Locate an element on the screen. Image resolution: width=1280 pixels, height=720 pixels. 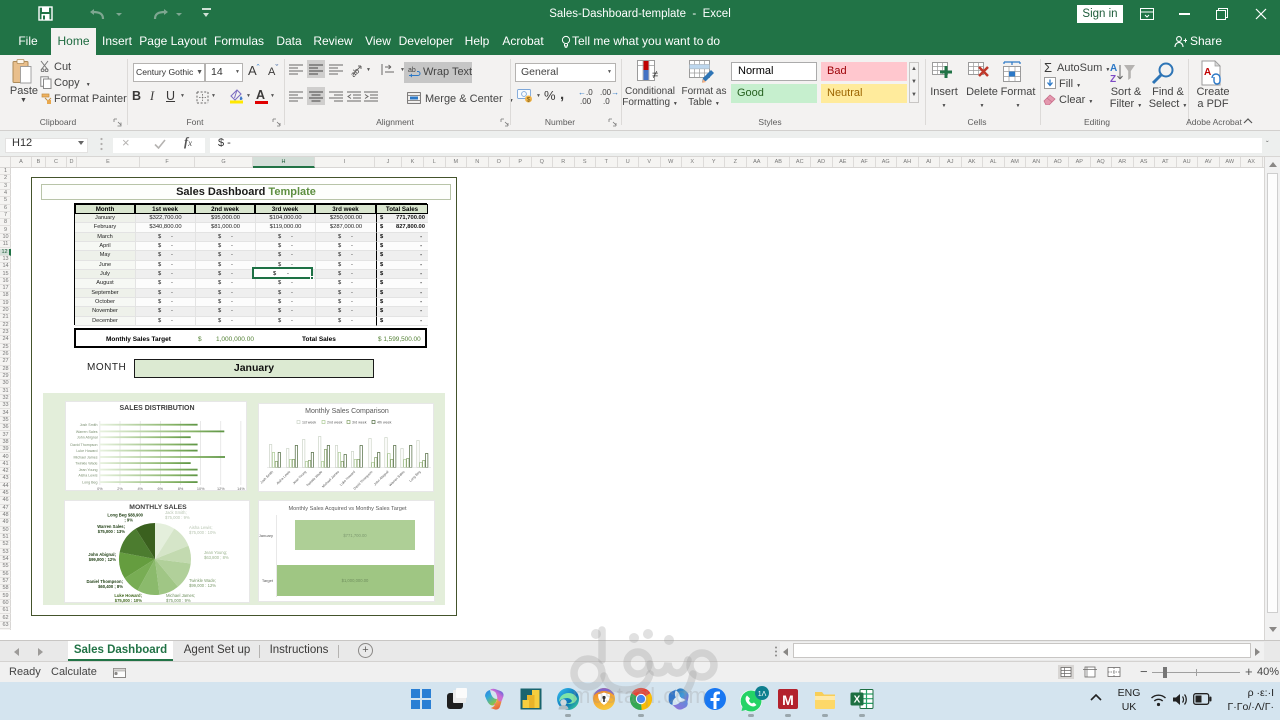
svg-text: 0% is located at coordinates (100, 489).